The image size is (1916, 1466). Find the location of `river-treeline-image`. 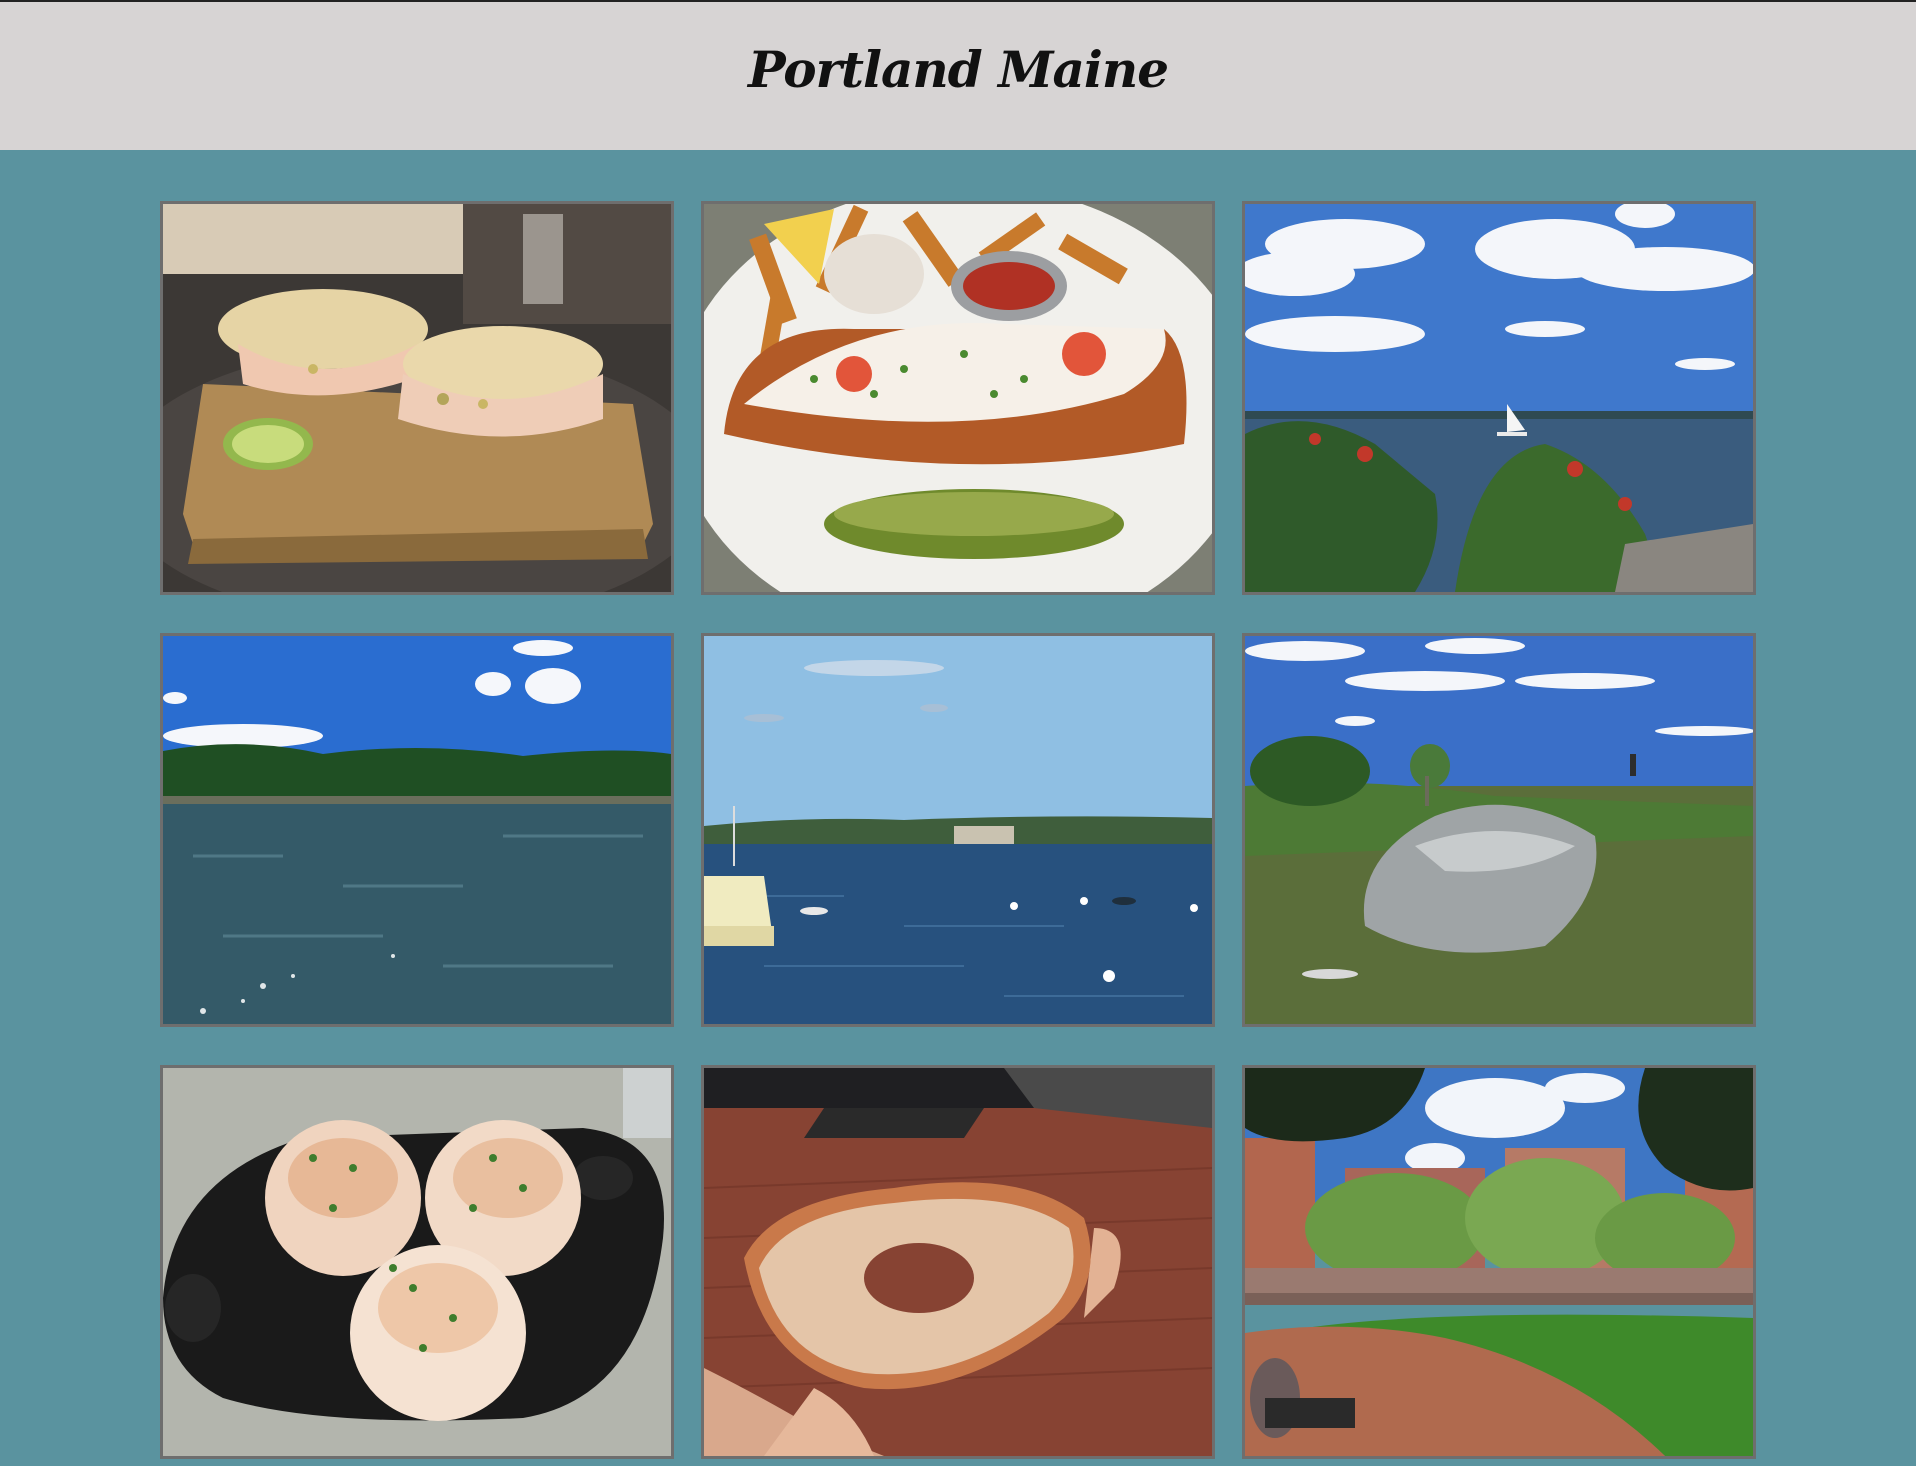

river-treeline-image is located at coordinates (417, 830).